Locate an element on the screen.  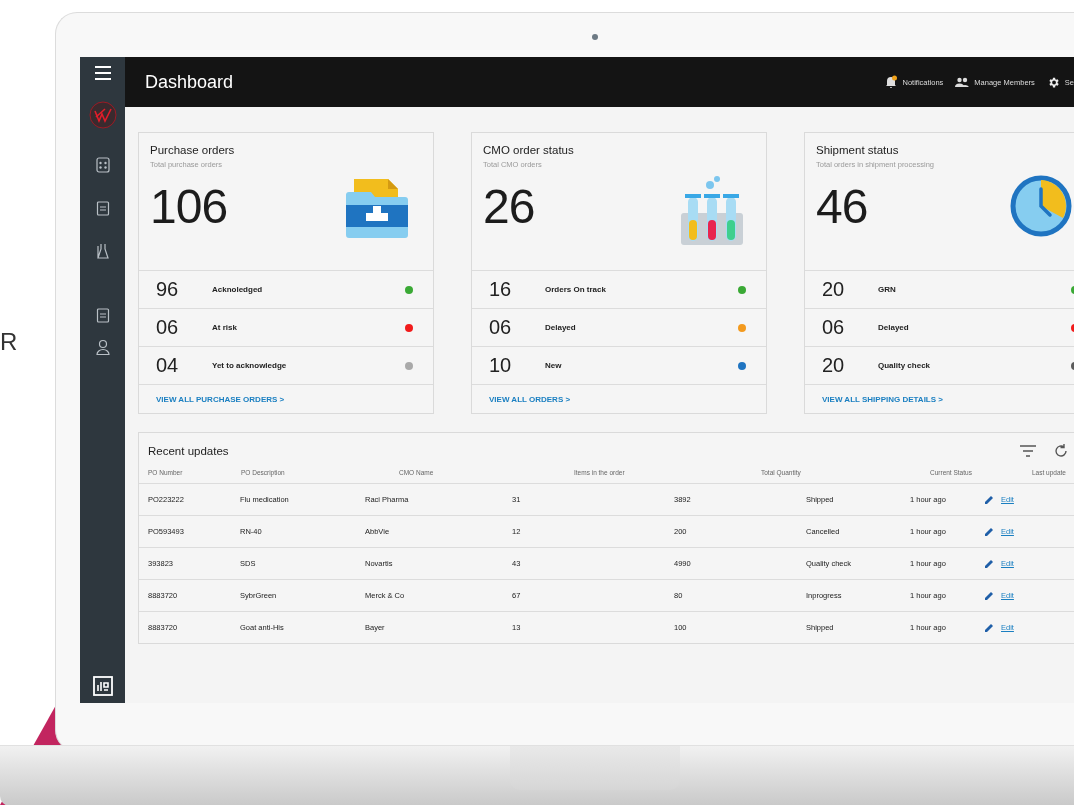
chart-board-icon is located at coordinates (102, 686).